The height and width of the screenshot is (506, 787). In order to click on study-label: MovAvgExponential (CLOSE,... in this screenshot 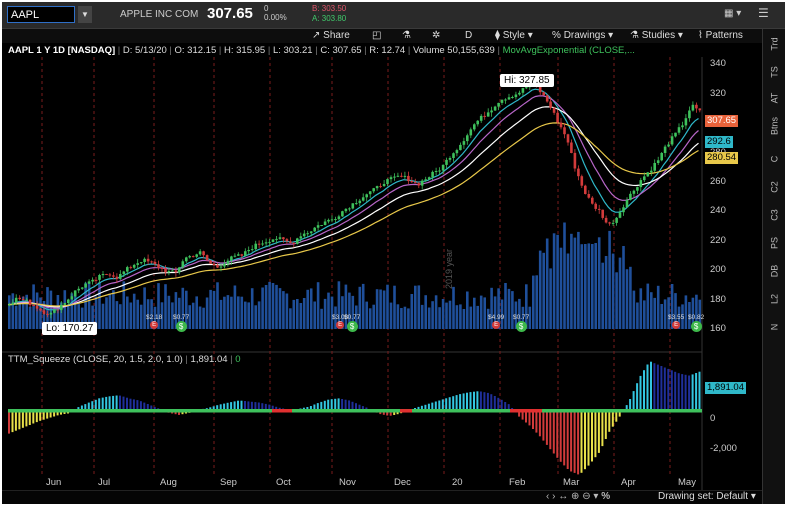, I will do `click(568, 50)`.